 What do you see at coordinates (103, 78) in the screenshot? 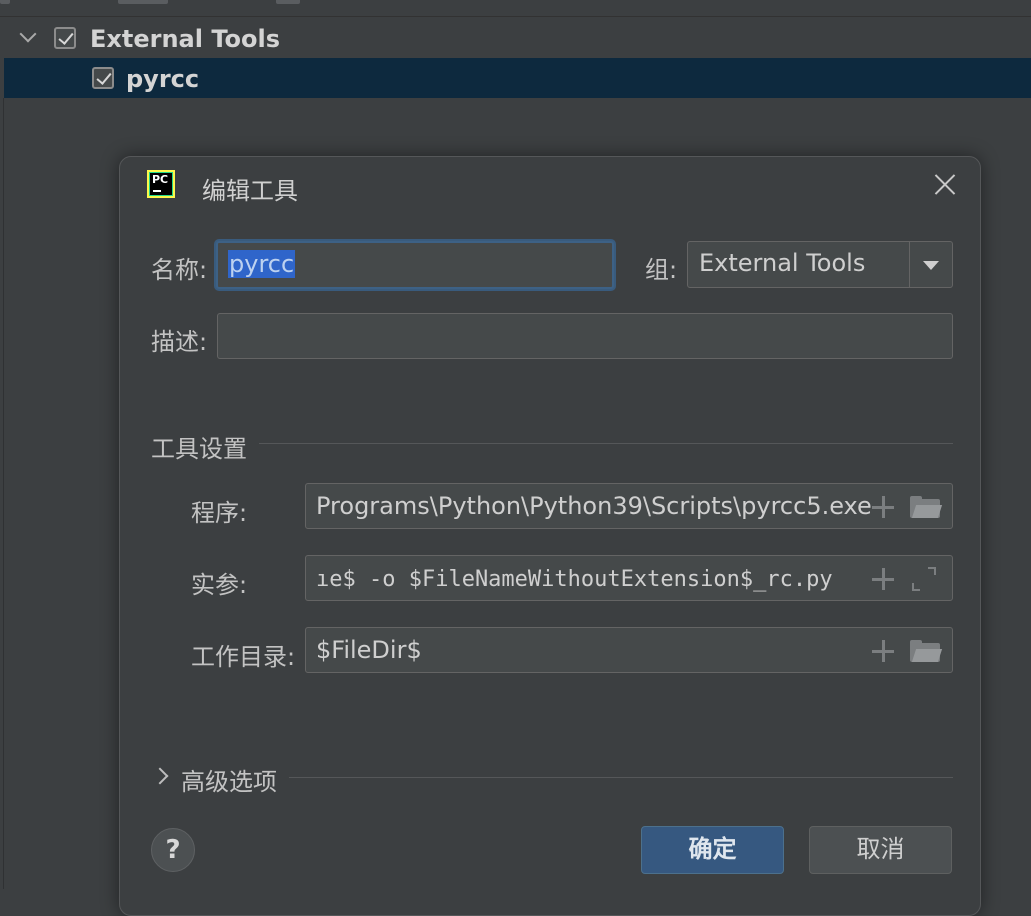
I see `item-checkbox` at bounding box center [103, 78].